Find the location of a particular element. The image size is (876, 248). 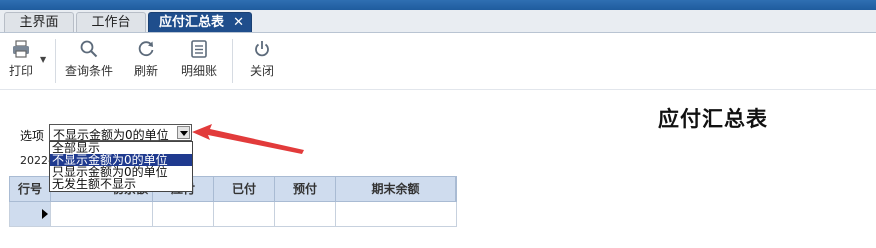

tab-payables-summary-label: 应付汇总表 is located at coordinates (192, 22).